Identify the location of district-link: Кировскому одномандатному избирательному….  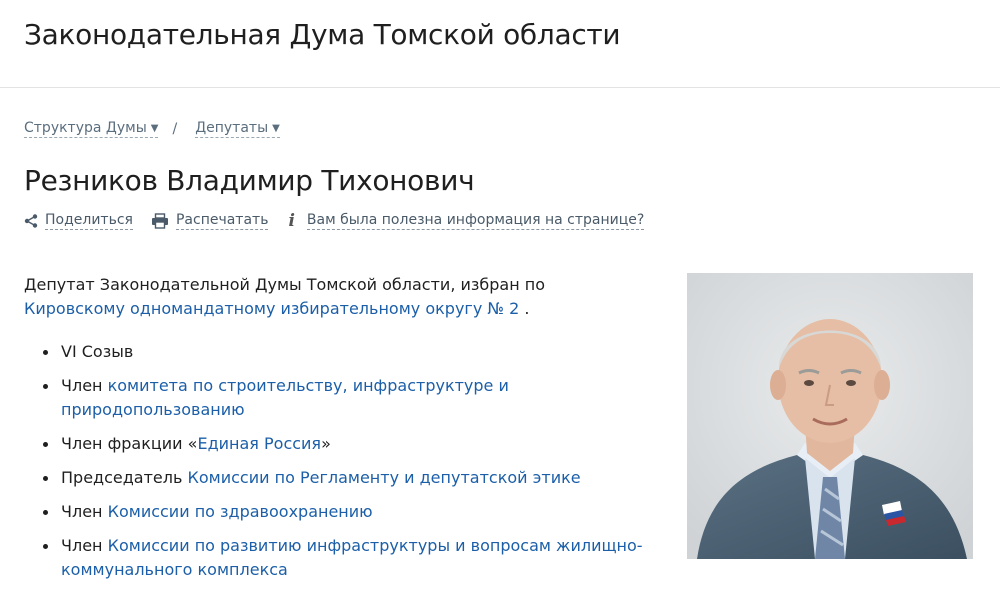
(271, 308).